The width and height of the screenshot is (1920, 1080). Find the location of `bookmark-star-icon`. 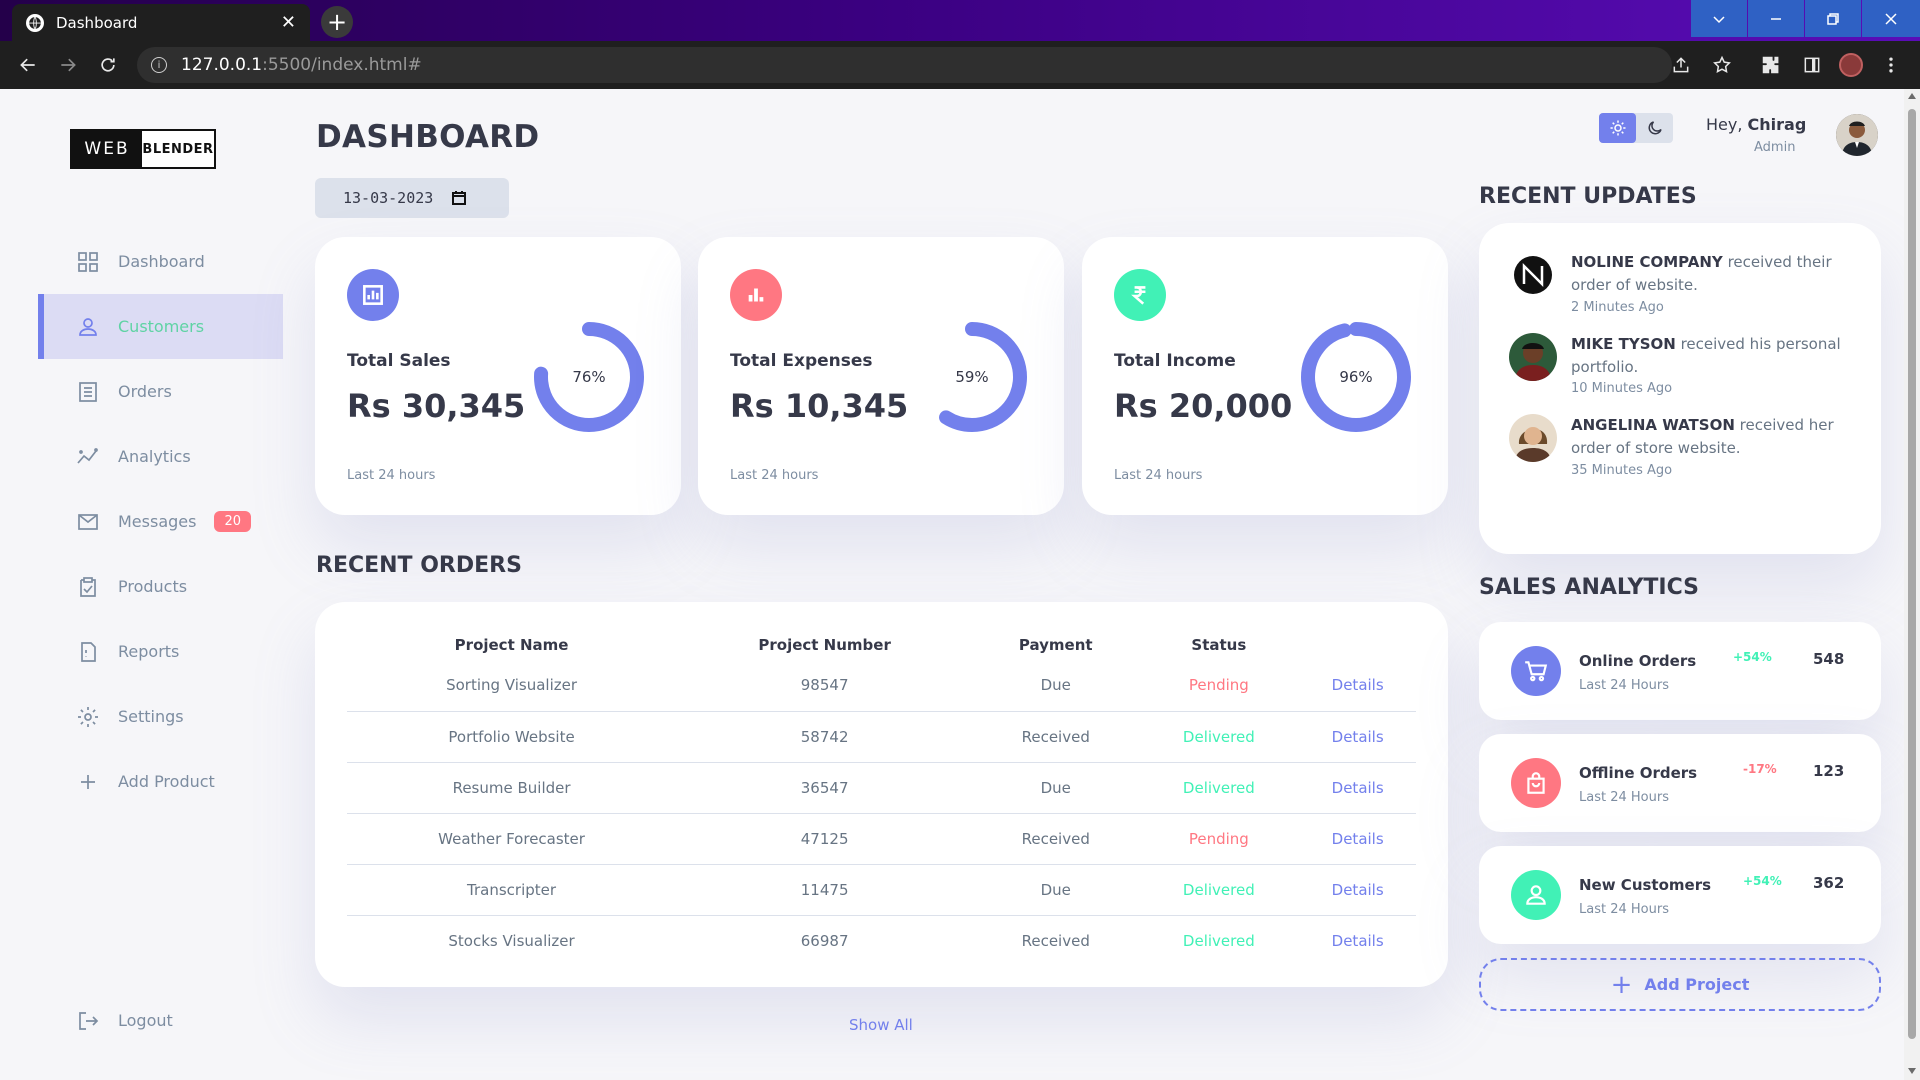

bookmark-star-icon is located at coordinates (1722, 65).